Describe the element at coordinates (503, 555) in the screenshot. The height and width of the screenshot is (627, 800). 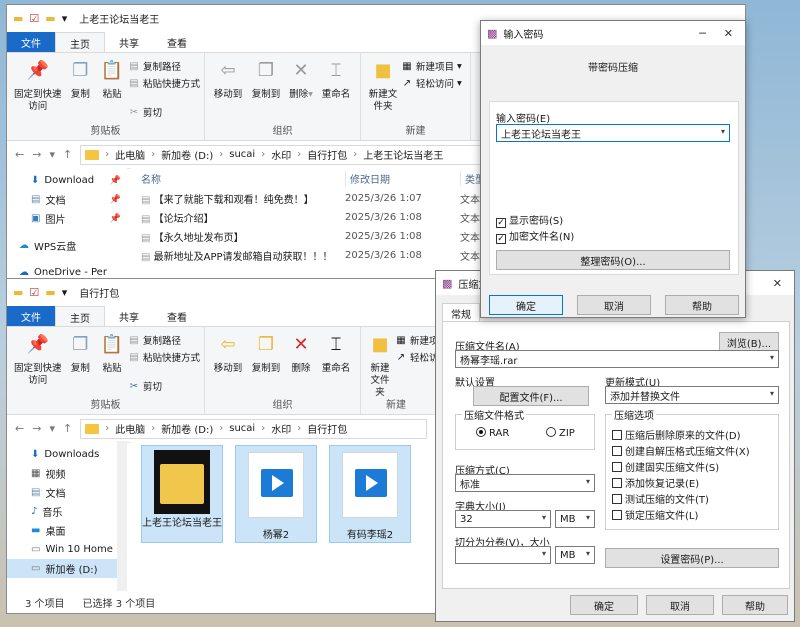
I see `split-volume-input: ▾` at that location.